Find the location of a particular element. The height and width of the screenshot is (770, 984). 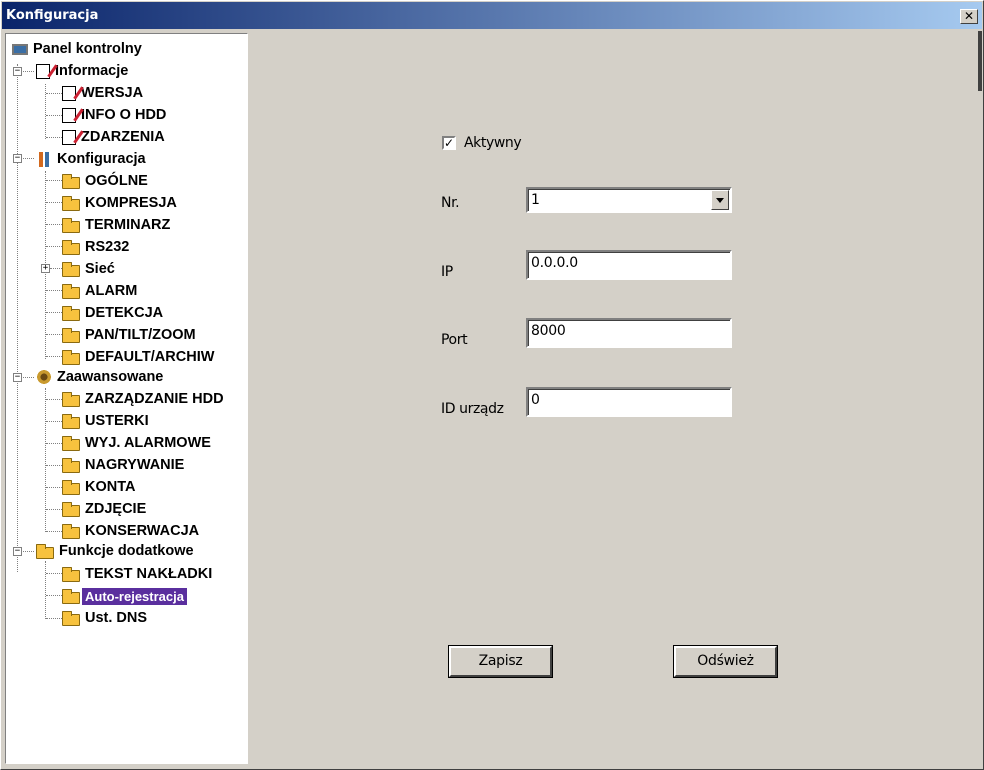

tree-node-funkcje-dodatkowe: Funkcje dodatkowe is located at coordinates (116, 551).